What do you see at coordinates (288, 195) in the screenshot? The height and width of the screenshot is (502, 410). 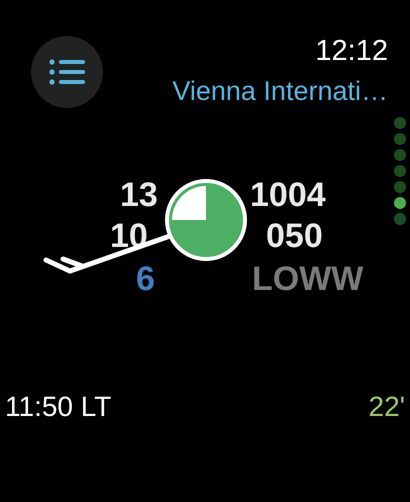 I see `pressure-value: 1004` at bounding box center [288, 195].